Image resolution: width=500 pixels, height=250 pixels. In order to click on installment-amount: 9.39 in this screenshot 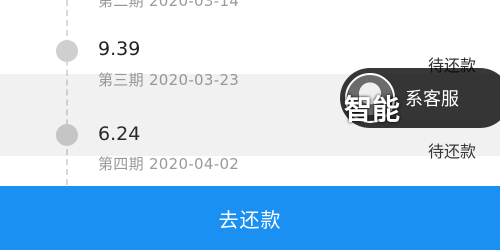, I will do `click(119, 49)`.